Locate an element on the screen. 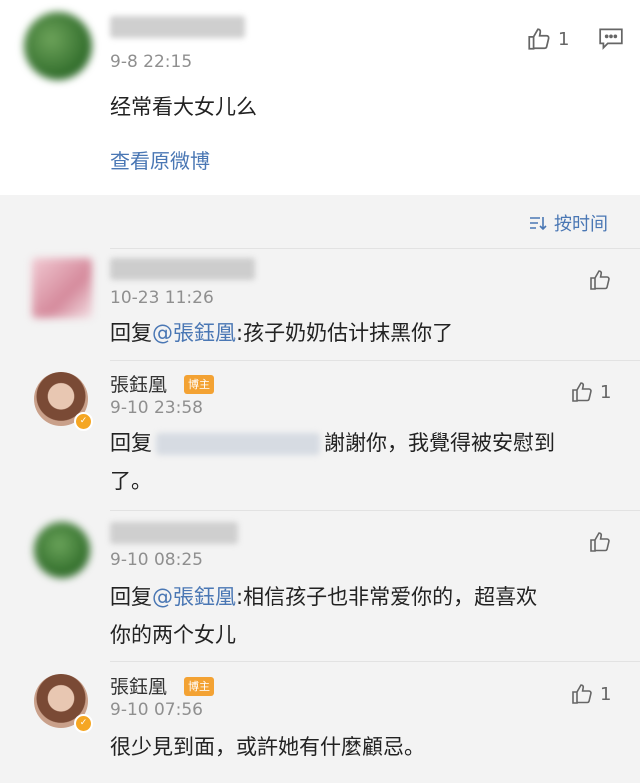  reply-time: 9-10 08:25 is located at coordinates (156, 560).